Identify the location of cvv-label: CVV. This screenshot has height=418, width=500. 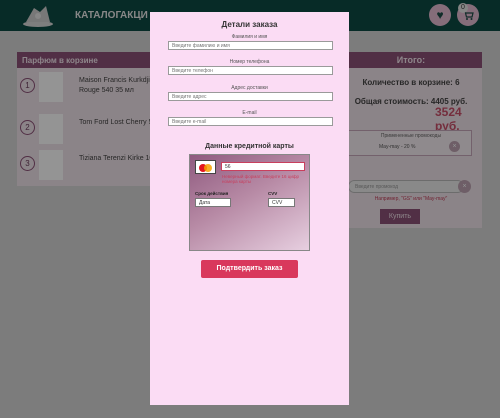
(273, 193).